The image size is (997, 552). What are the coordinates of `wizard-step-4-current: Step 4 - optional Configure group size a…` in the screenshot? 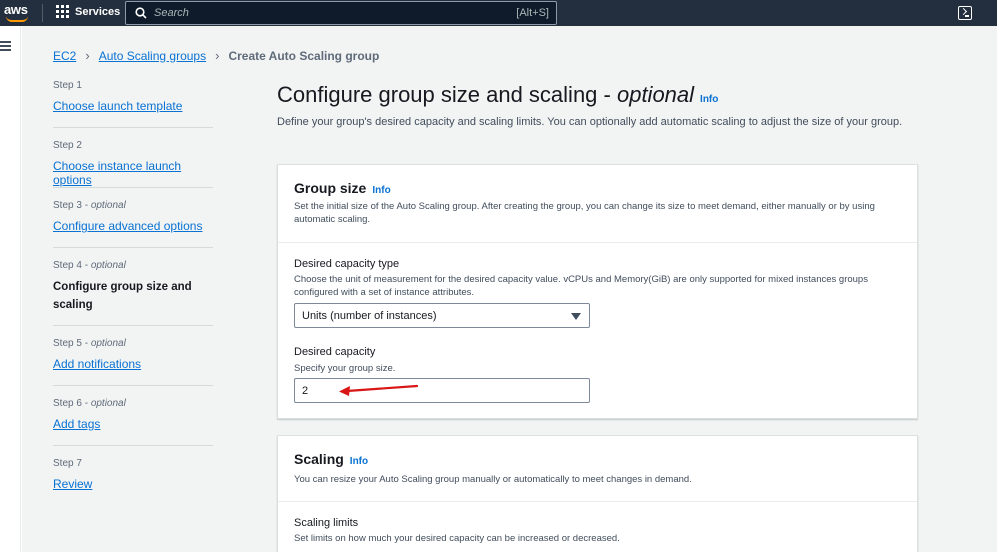 It's located at (133, 287).